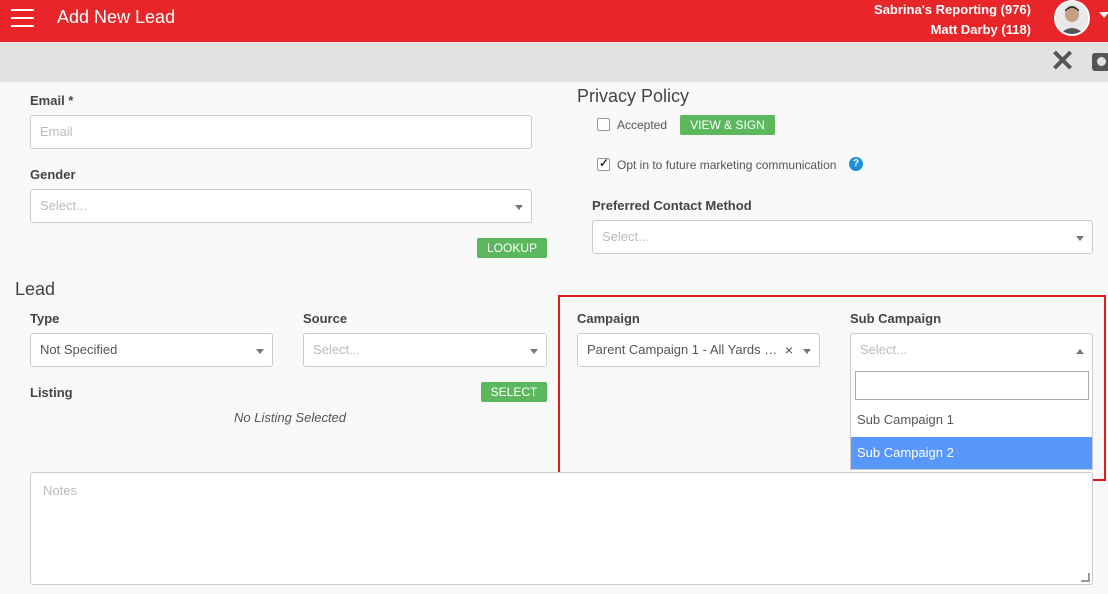 Image resolution: width=1108 pixels, height=594 pixels. I want to click on type-select: Not Specified, so click(151, 350).